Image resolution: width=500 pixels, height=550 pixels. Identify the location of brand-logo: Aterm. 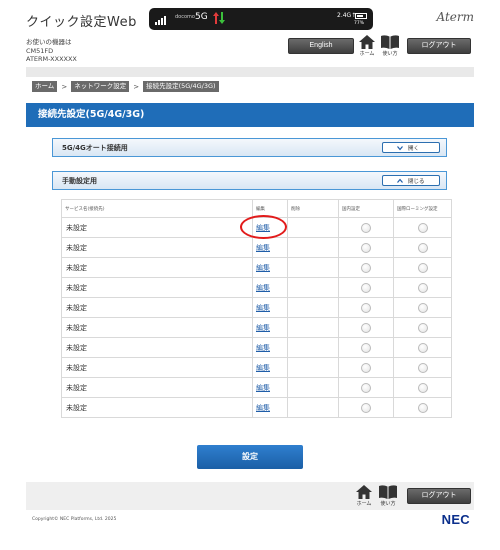
(455, 17).